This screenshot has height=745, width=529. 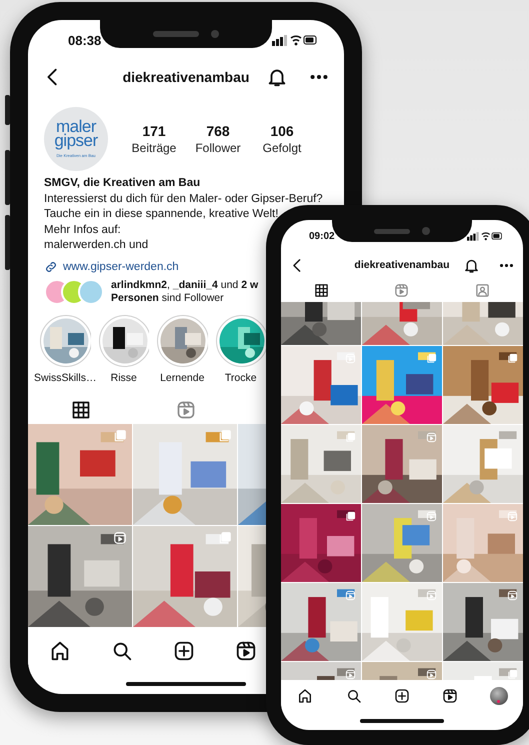 What do you see at coordinates (121, 266) in the screenshot?
I see `website-link: www.gipser-werden.ch` at bounding box center [121, 266].